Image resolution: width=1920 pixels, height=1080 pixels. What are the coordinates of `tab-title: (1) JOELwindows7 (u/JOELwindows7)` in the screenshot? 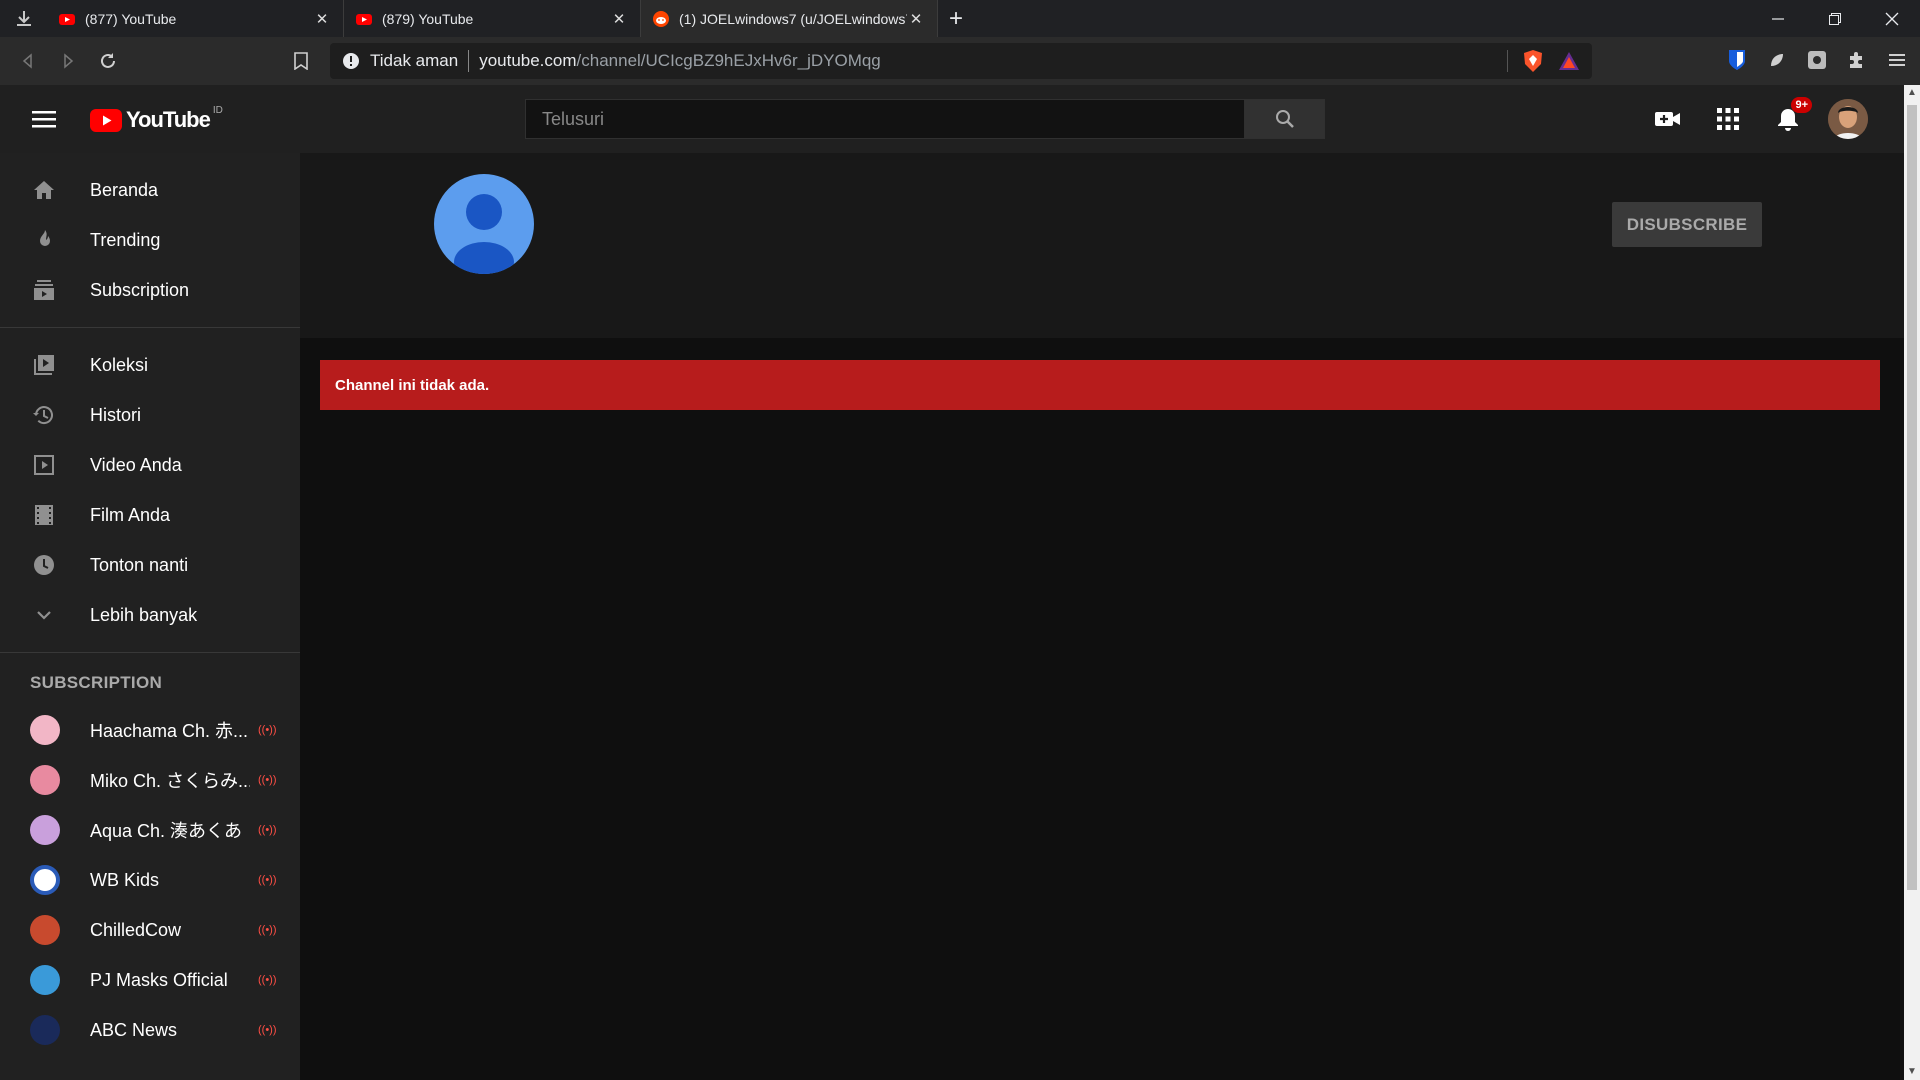 It's located at (793, 18).